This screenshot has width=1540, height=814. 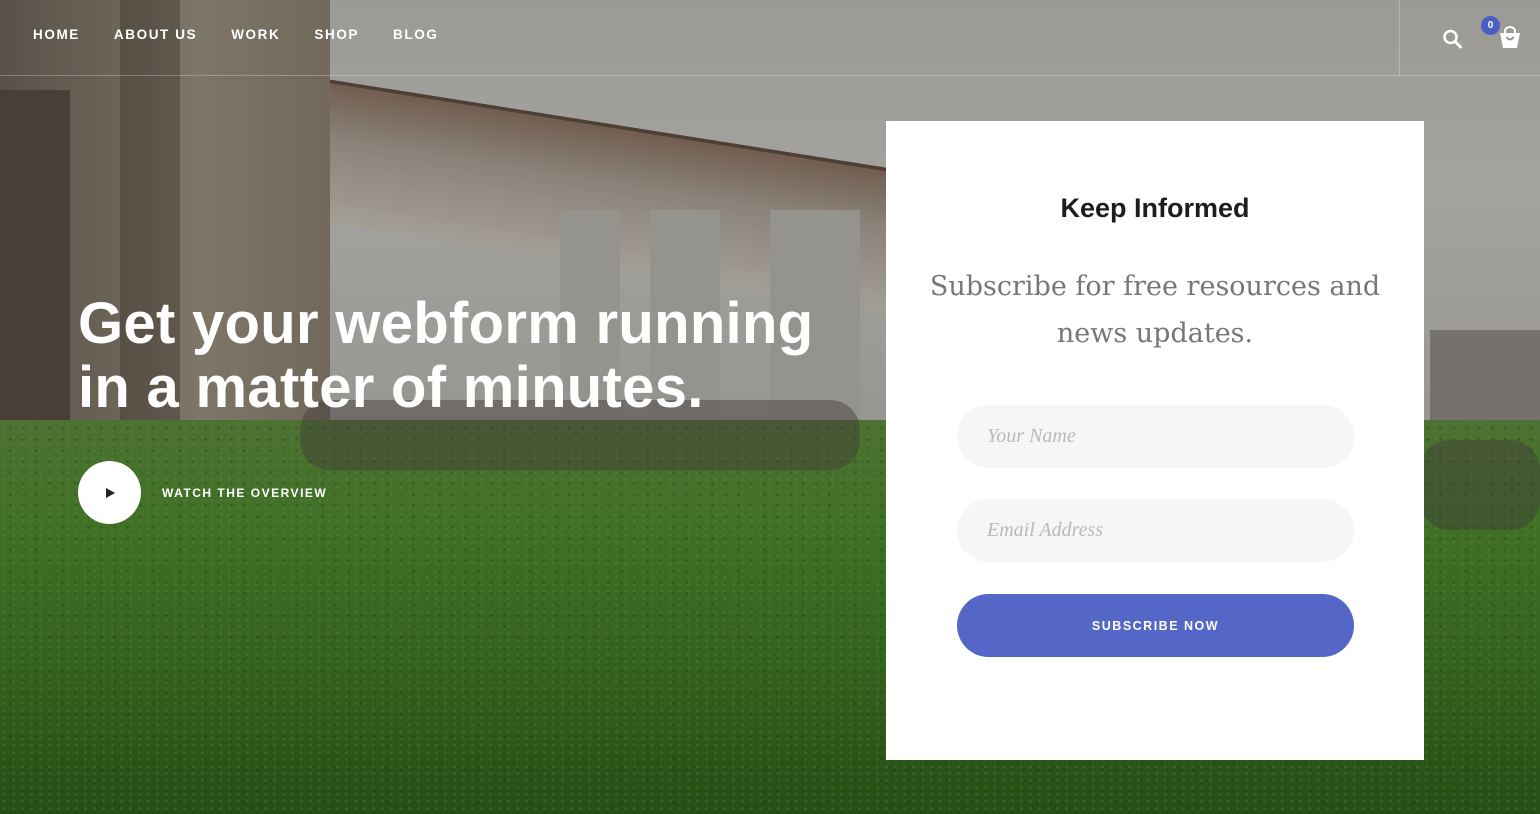 What do you see at coordinates (1155, 436) in the screenshot?
I see `name-input` at bounding box center [1155, 436].